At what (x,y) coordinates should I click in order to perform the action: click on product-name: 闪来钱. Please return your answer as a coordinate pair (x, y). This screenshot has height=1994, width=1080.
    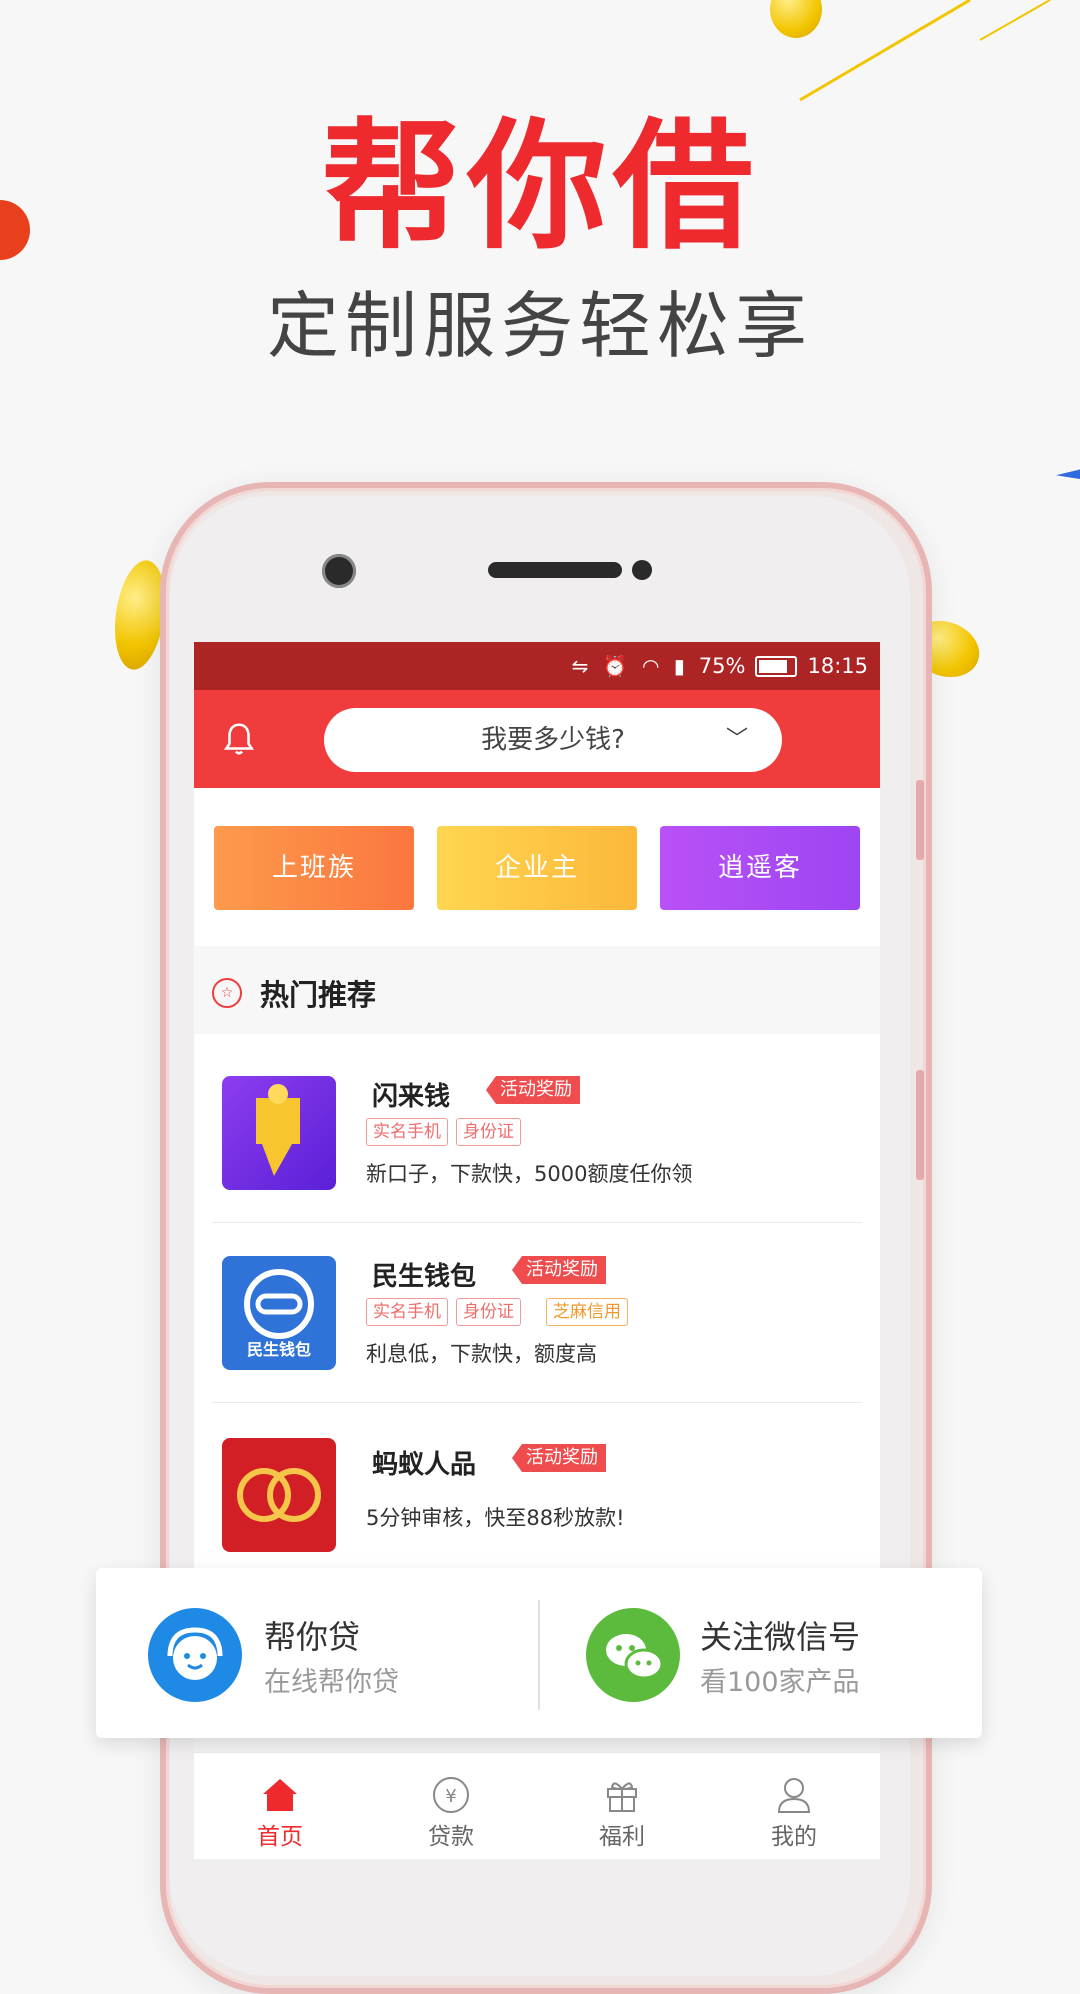
    Looking at the image, I should click on (411, 1097).